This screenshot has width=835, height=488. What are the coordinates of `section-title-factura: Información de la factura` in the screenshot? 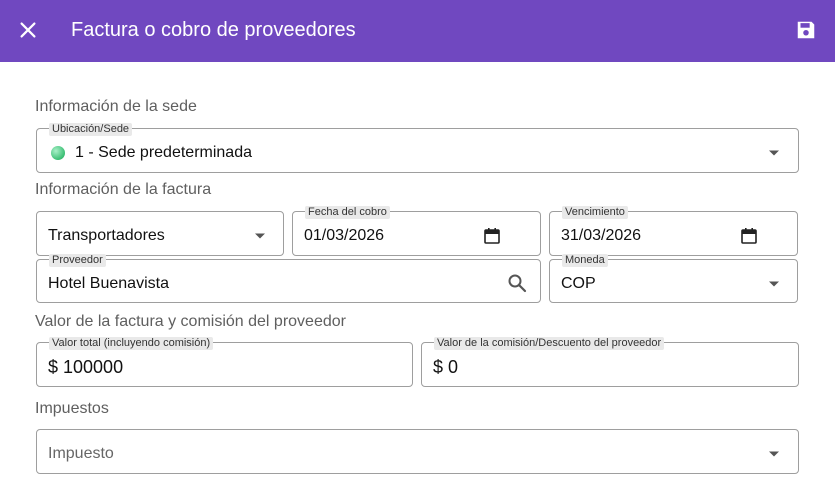 It's located at (123, 189).